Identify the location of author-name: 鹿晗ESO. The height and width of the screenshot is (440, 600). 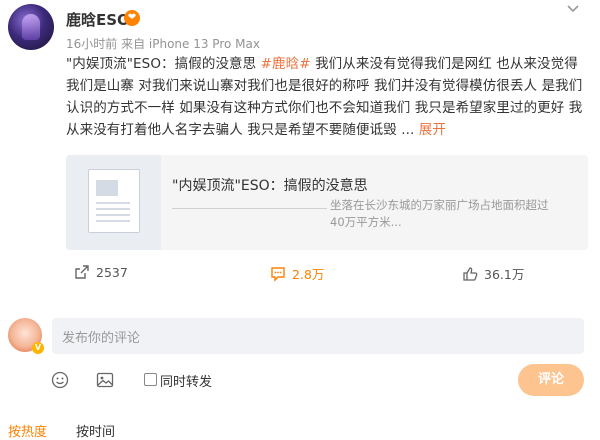
(98, 19).